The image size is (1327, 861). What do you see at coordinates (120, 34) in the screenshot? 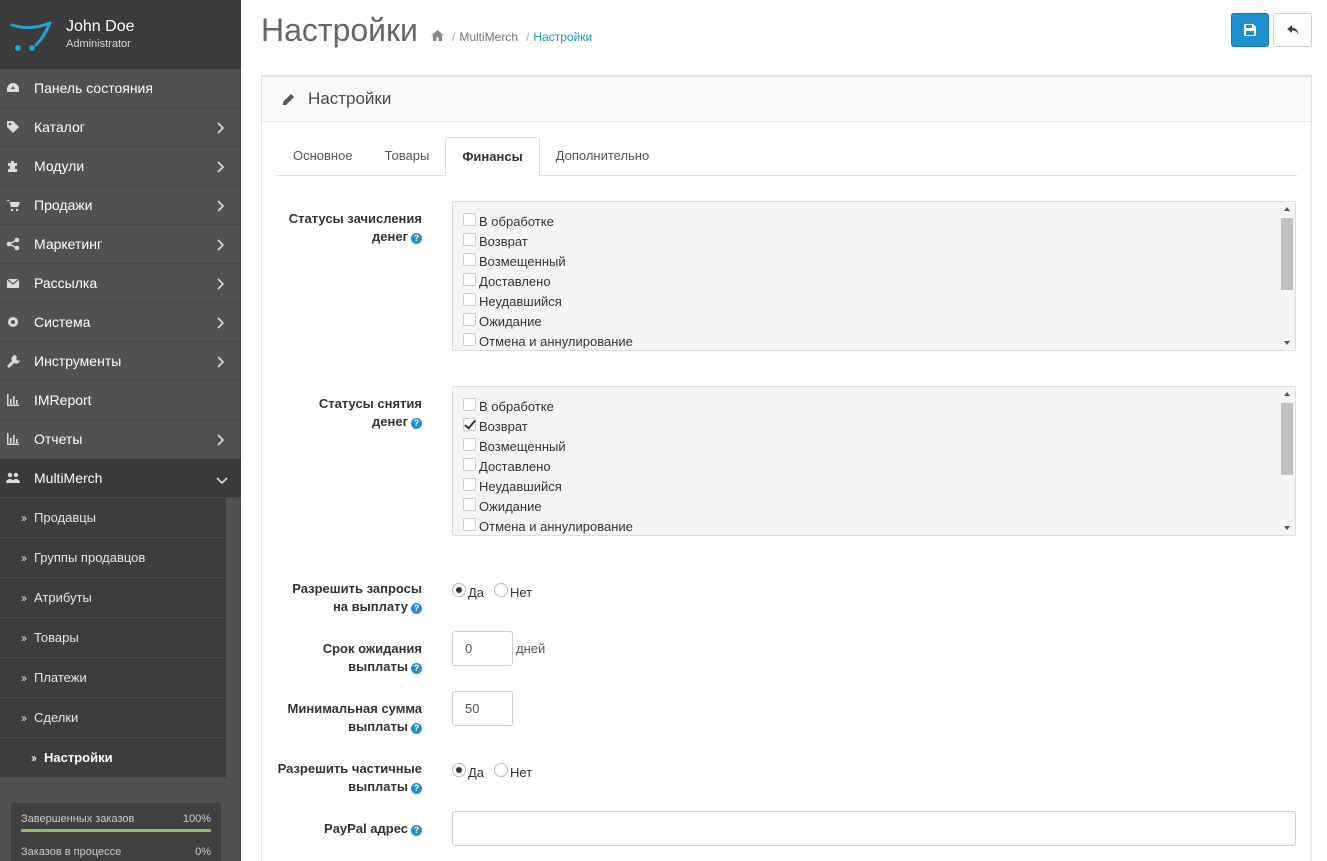
I see `user-profile: John Doe Administrator` at bounding box center [120, 34].